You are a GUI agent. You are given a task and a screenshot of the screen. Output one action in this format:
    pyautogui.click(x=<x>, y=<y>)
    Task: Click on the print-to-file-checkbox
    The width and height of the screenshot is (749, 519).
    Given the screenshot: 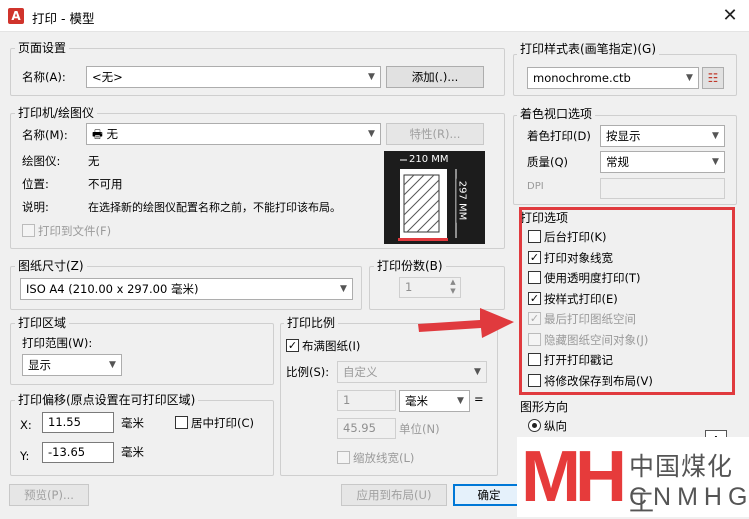 What is the action you would take?
    pyautogui.click(x=28, y=230)
    